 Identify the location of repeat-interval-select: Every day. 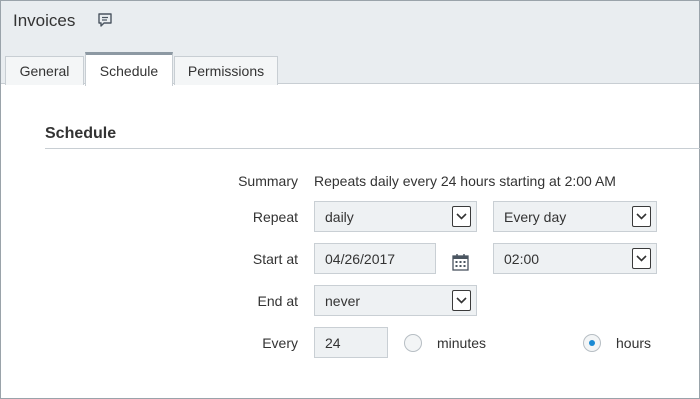
(575, 216).